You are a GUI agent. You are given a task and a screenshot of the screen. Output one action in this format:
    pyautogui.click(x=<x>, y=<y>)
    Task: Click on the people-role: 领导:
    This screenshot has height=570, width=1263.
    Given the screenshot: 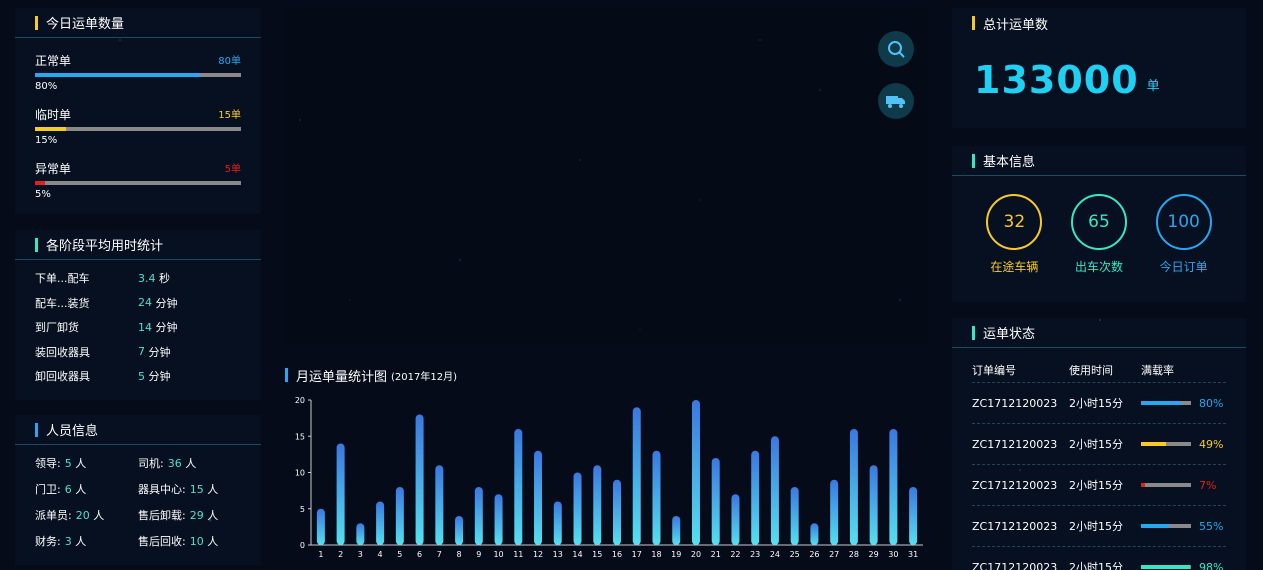 What is the action you would take?
    pyautogui.click(x=48, y=463)
    